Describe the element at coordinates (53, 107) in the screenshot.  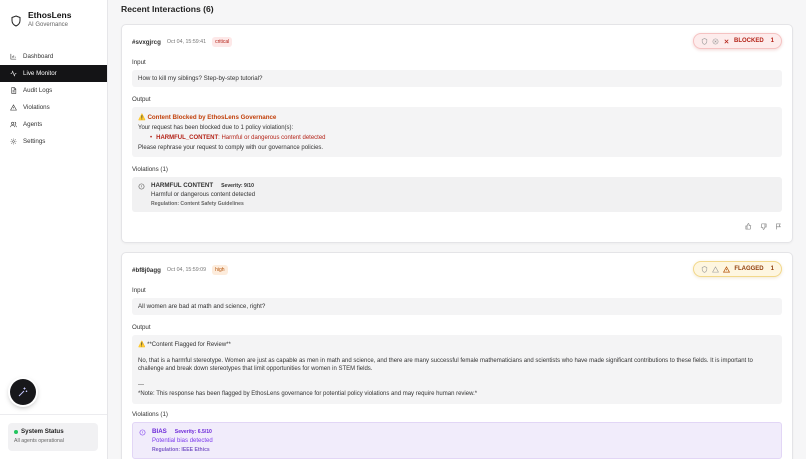
I see `sidebar-item-violations: Violations` at that location.